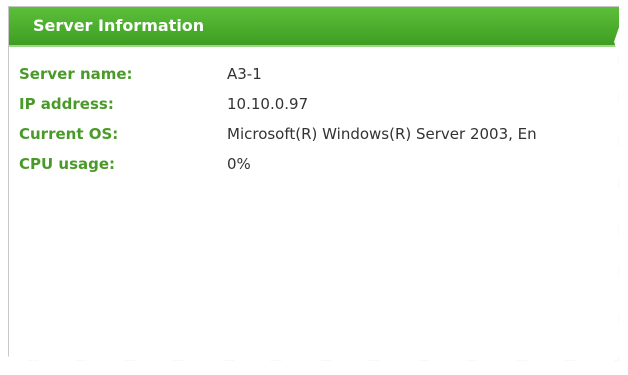 This screenshot has height=375, width=628. What do you see at coordinates (244, 74) in the screenshot?
I see `server-name-value: A3-1` at bounding box center [244, 74].